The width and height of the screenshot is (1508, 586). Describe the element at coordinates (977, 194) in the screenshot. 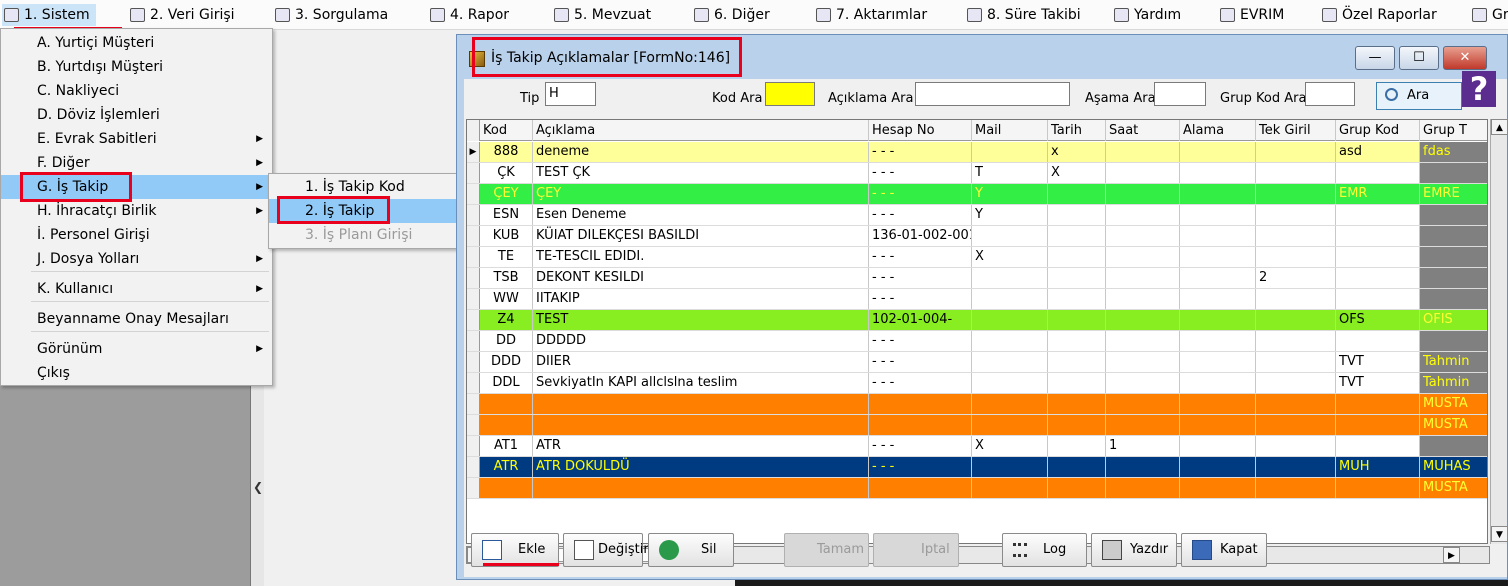

I see `table-row: ÇEY ÇEY - - - Y EMR EMRE` at that location.